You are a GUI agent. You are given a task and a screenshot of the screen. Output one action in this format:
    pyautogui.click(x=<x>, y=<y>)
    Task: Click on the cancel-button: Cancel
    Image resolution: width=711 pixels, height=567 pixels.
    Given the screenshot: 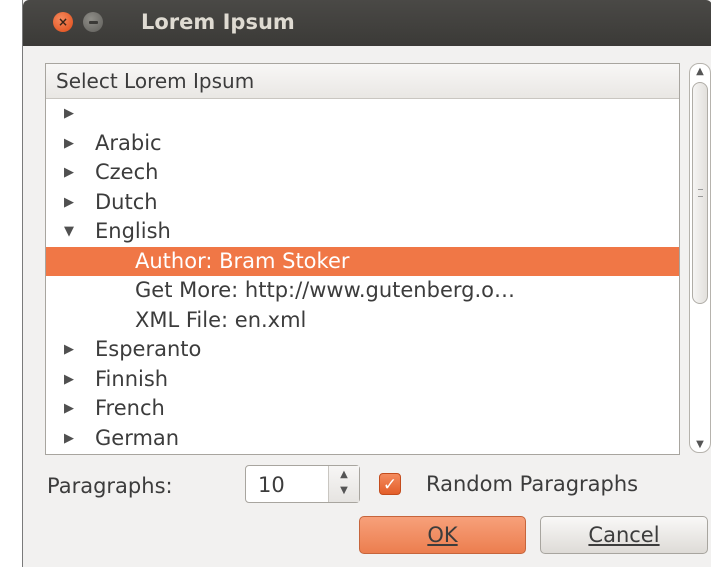 What is the action you would take?
    pyautogui.click(x=624, y=535)
    